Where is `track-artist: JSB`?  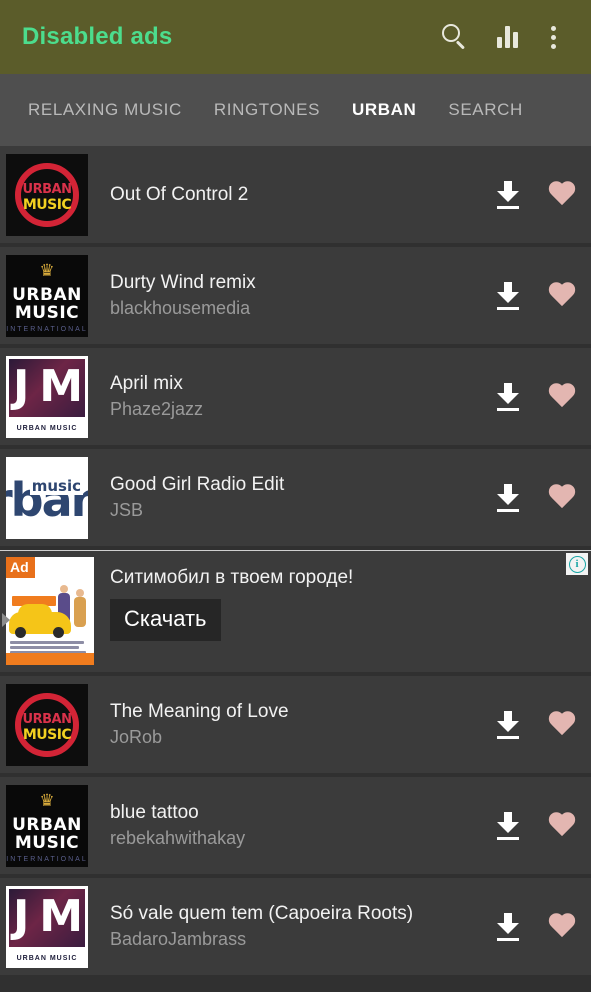 track-artist: JSB is located at coordinates (127, 510).